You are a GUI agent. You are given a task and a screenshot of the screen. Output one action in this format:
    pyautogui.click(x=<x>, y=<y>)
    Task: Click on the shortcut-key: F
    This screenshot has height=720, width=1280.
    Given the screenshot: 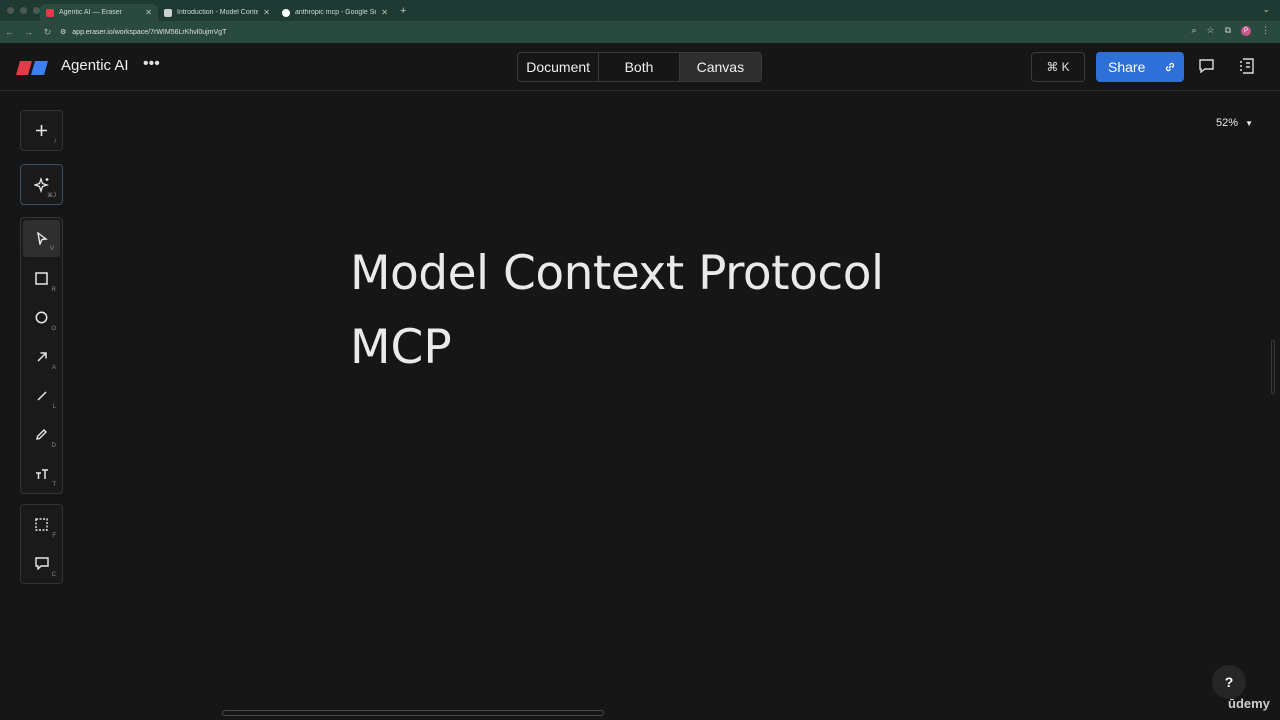 What is the action you would take?
    pyautogui.click(x=54, y=536)
    